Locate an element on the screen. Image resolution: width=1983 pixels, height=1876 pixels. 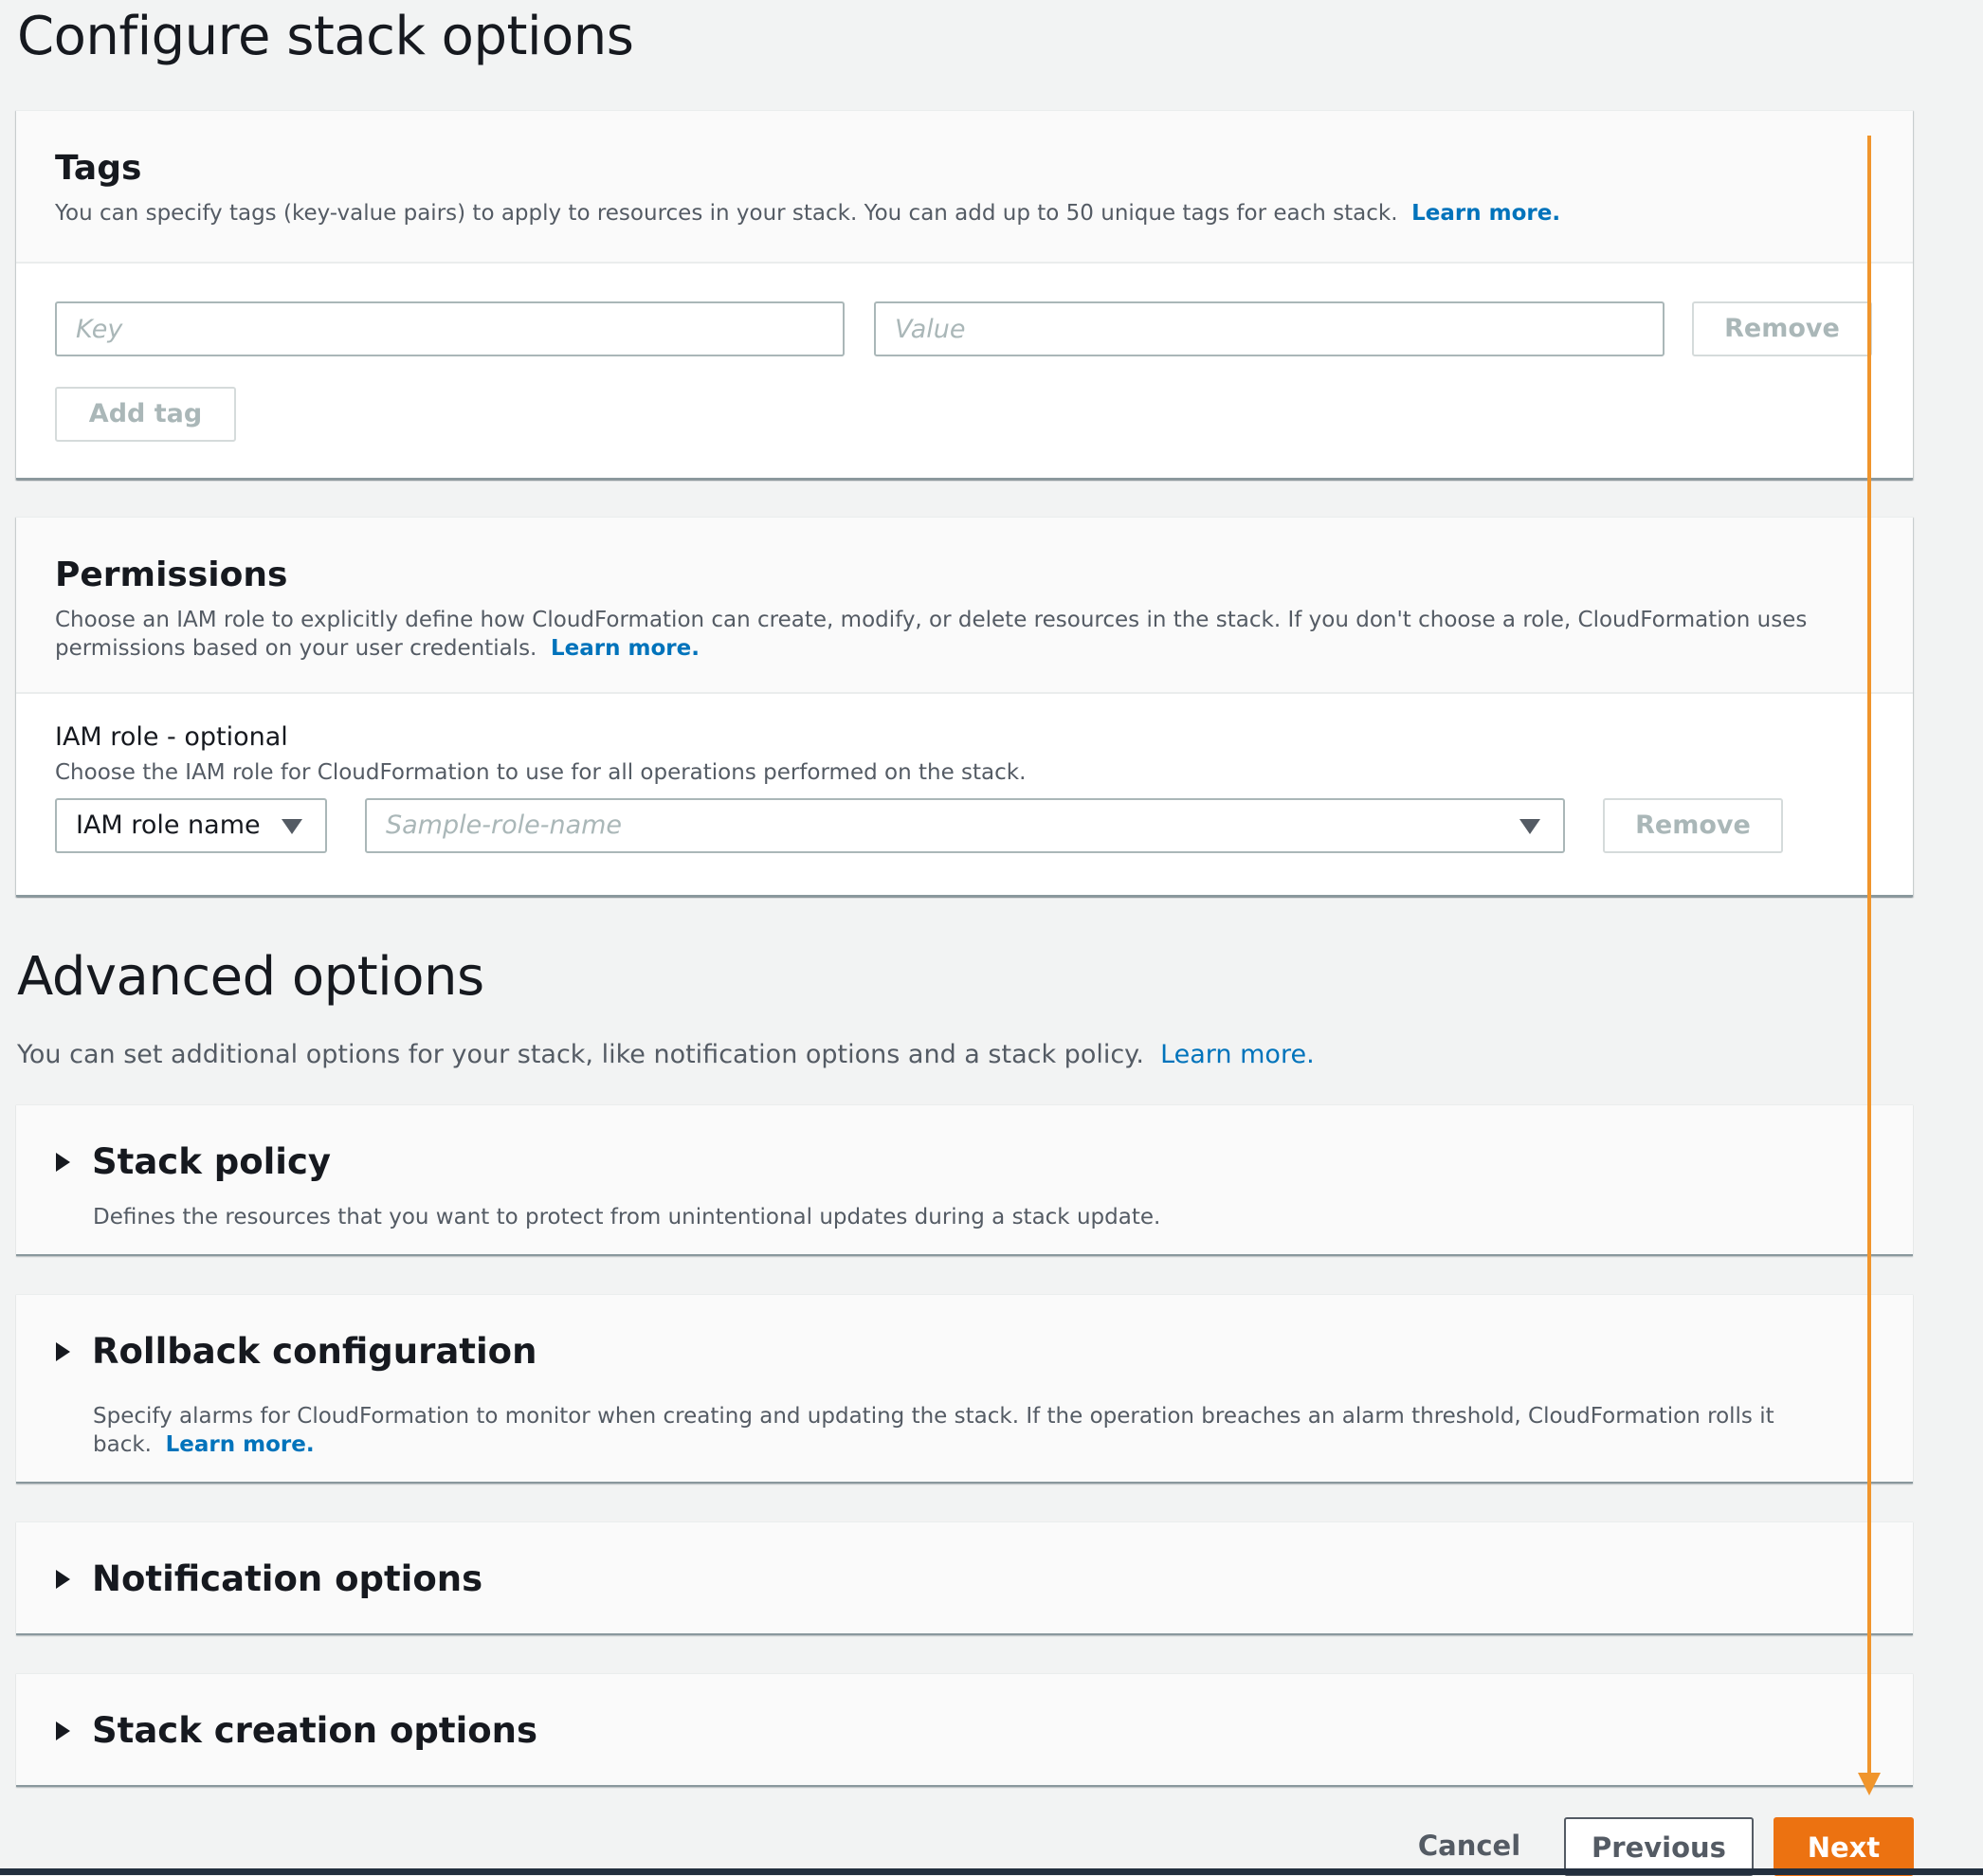
role-type-selected-value: IAM role name is located at coordinates (169, 825).